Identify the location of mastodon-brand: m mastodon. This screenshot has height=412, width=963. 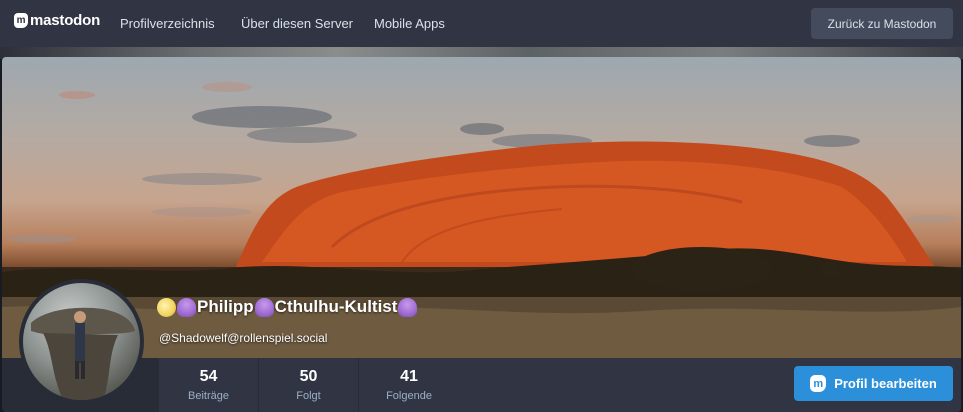
(57, 20).